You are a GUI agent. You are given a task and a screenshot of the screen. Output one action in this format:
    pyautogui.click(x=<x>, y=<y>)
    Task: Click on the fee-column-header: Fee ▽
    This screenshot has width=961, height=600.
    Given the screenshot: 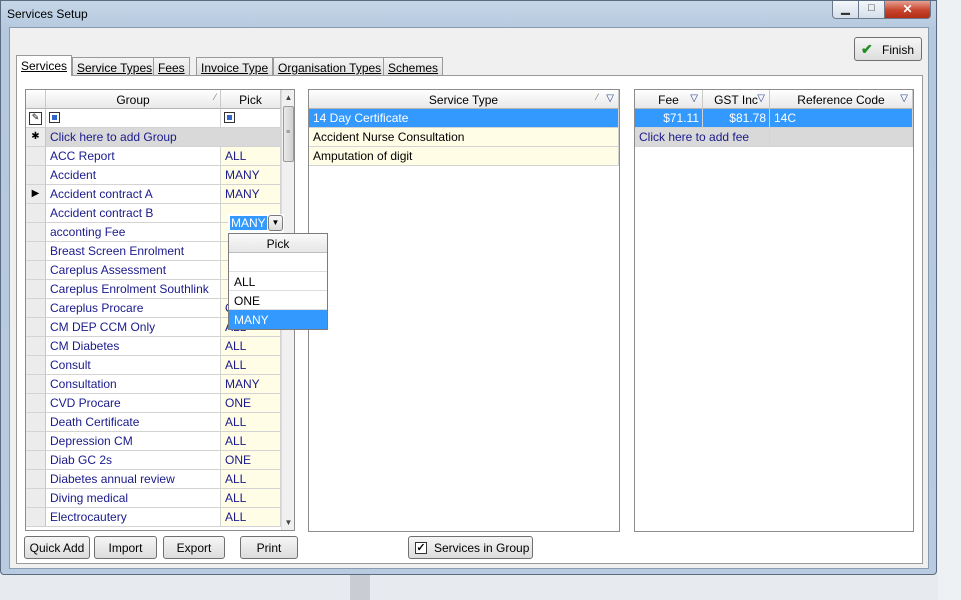 What is the action you would take?
    pyautogui.click(x=669, y=99)
    